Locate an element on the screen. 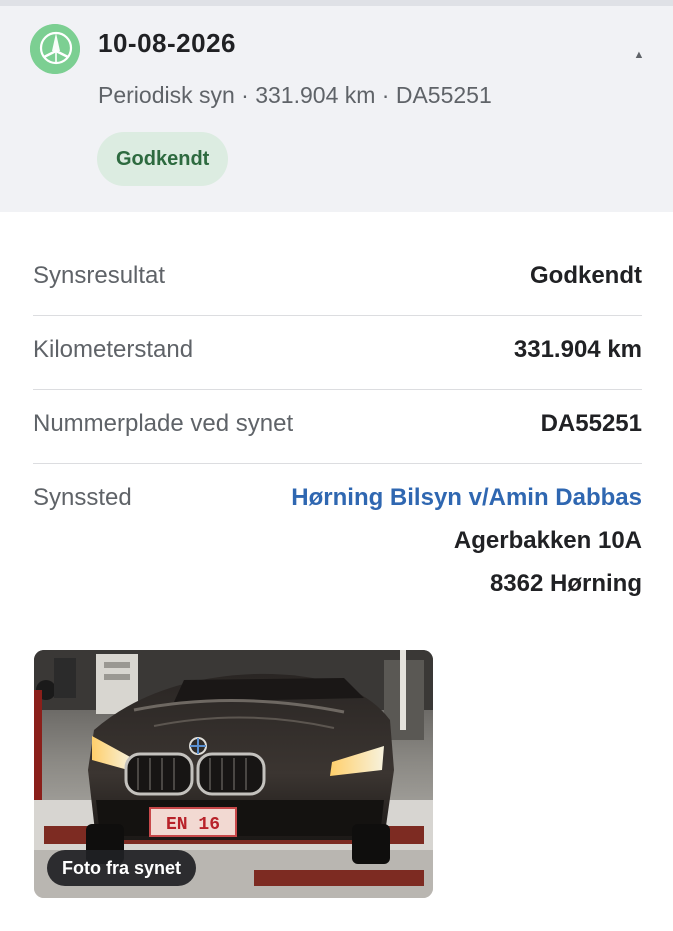  detail-row-plate: Nummerplade ved synet DA55251 is located at coordinates (337, 427).